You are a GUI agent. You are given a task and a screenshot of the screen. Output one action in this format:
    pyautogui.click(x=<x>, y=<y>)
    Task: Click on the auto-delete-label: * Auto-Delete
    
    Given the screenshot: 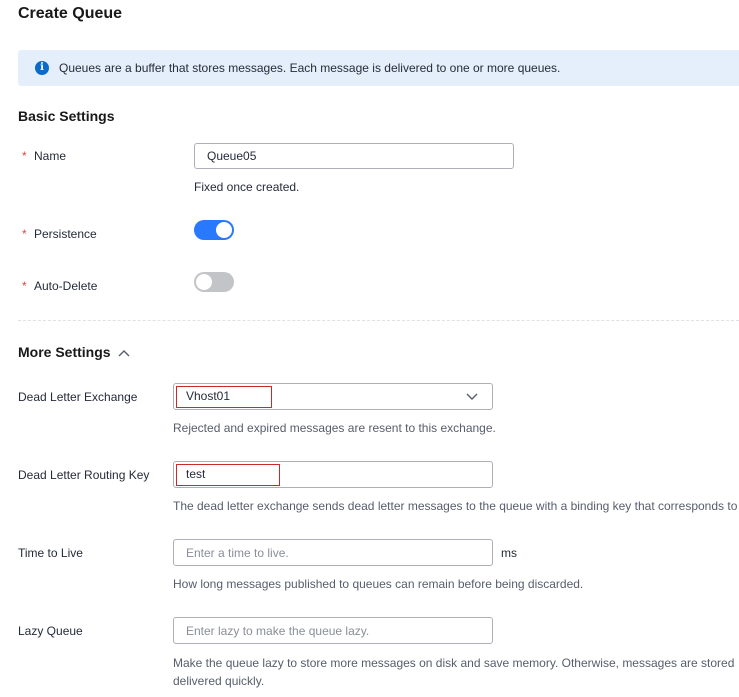 What is the action you would take?
    pyautogui.click(x=59, y=286)
    